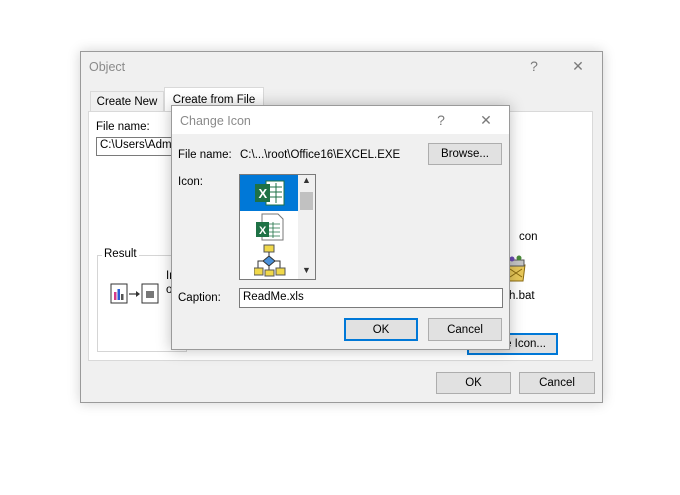 The height and width of the screenshot is (495, 680). I want to click on icon-list: X X ▲ ▼, so click(277, 227).